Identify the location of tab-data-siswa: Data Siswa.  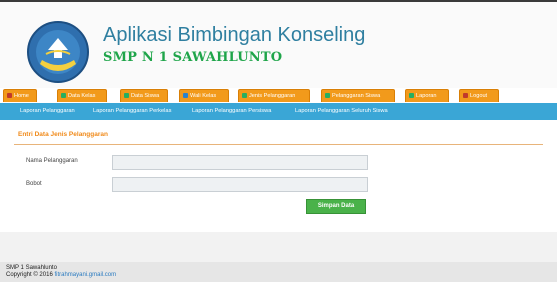
(144, 95).